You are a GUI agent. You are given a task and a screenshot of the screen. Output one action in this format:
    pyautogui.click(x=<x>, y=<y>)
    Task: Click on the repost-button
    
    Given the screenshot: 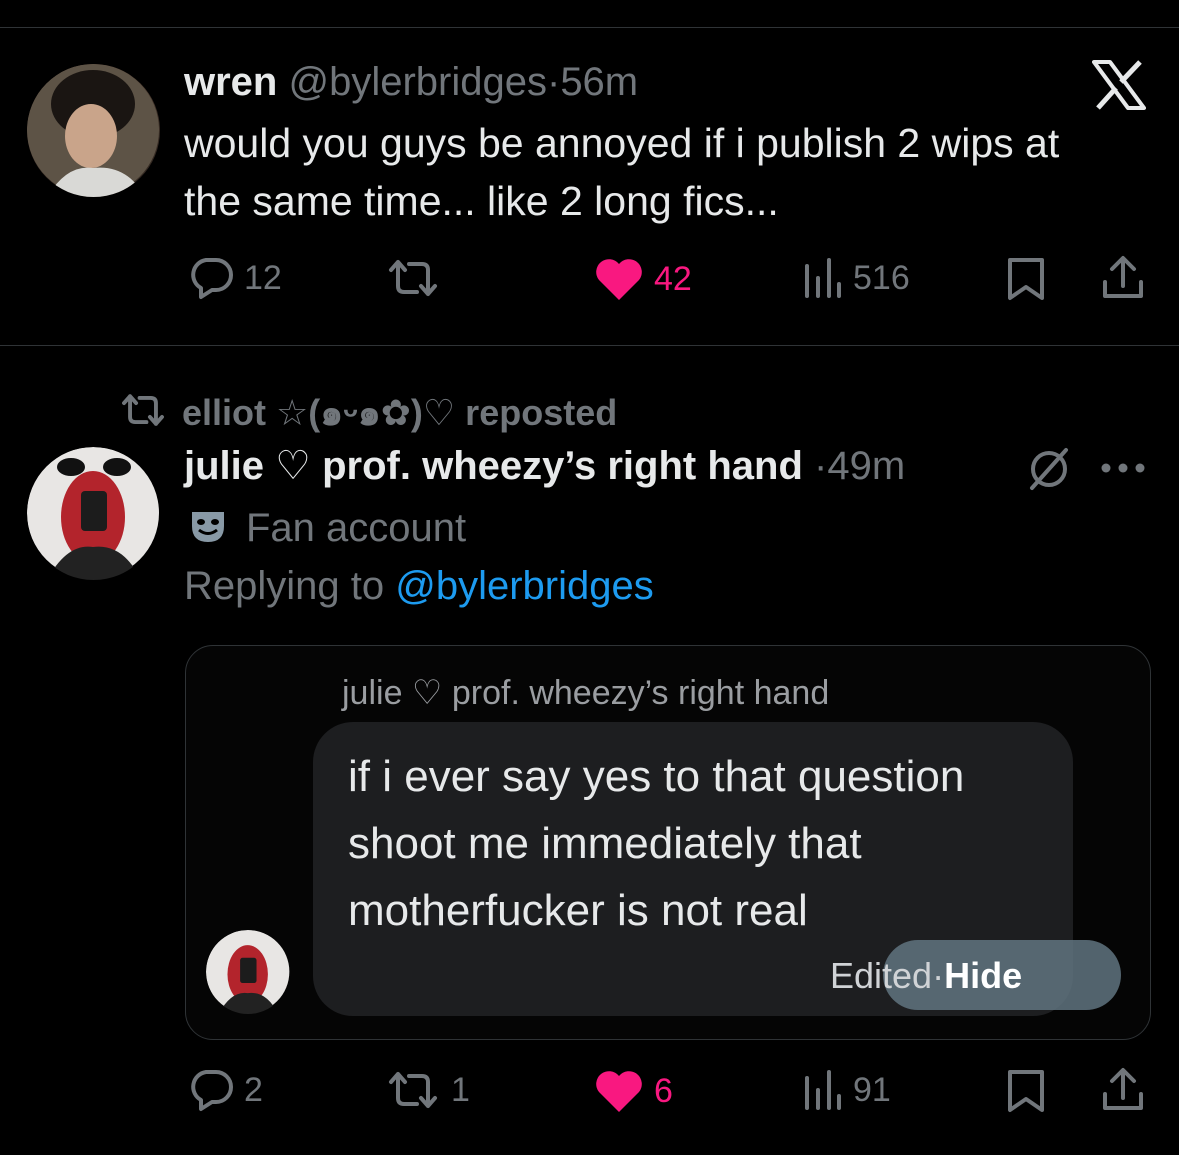 What is the action you would take?
    pyautogui.click(x=413, y=278)
    